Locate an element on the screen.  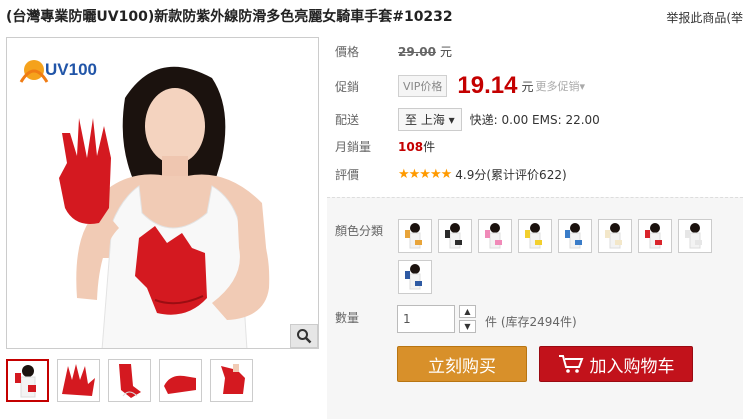
buy-now-button: 立刻购买 is located at coordinates (462, 364).